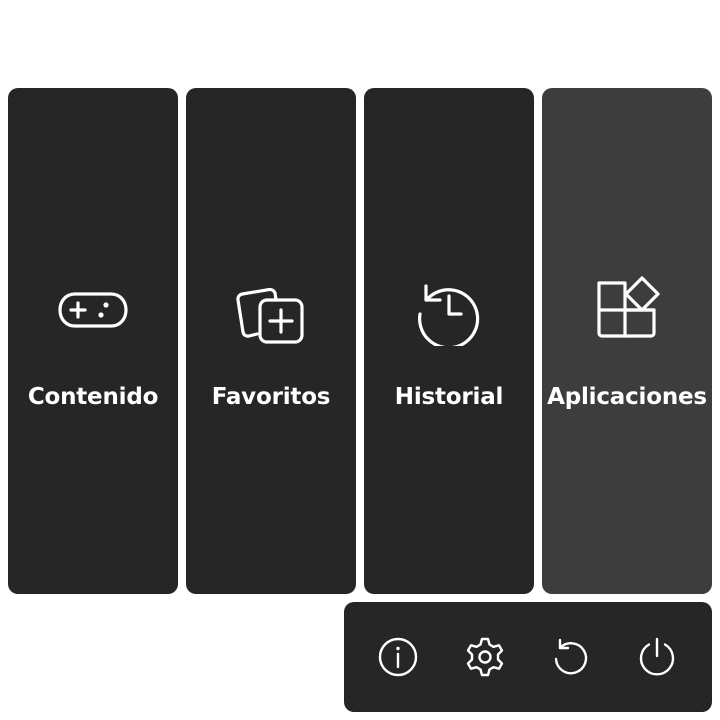 Image resolution: width=720 pixels, height=720 pixels. What do you see at coordinates (271, 397) in the screenshot?
I see `tile-label-favoritos: Favoritos` at bounding box center [271, 397].